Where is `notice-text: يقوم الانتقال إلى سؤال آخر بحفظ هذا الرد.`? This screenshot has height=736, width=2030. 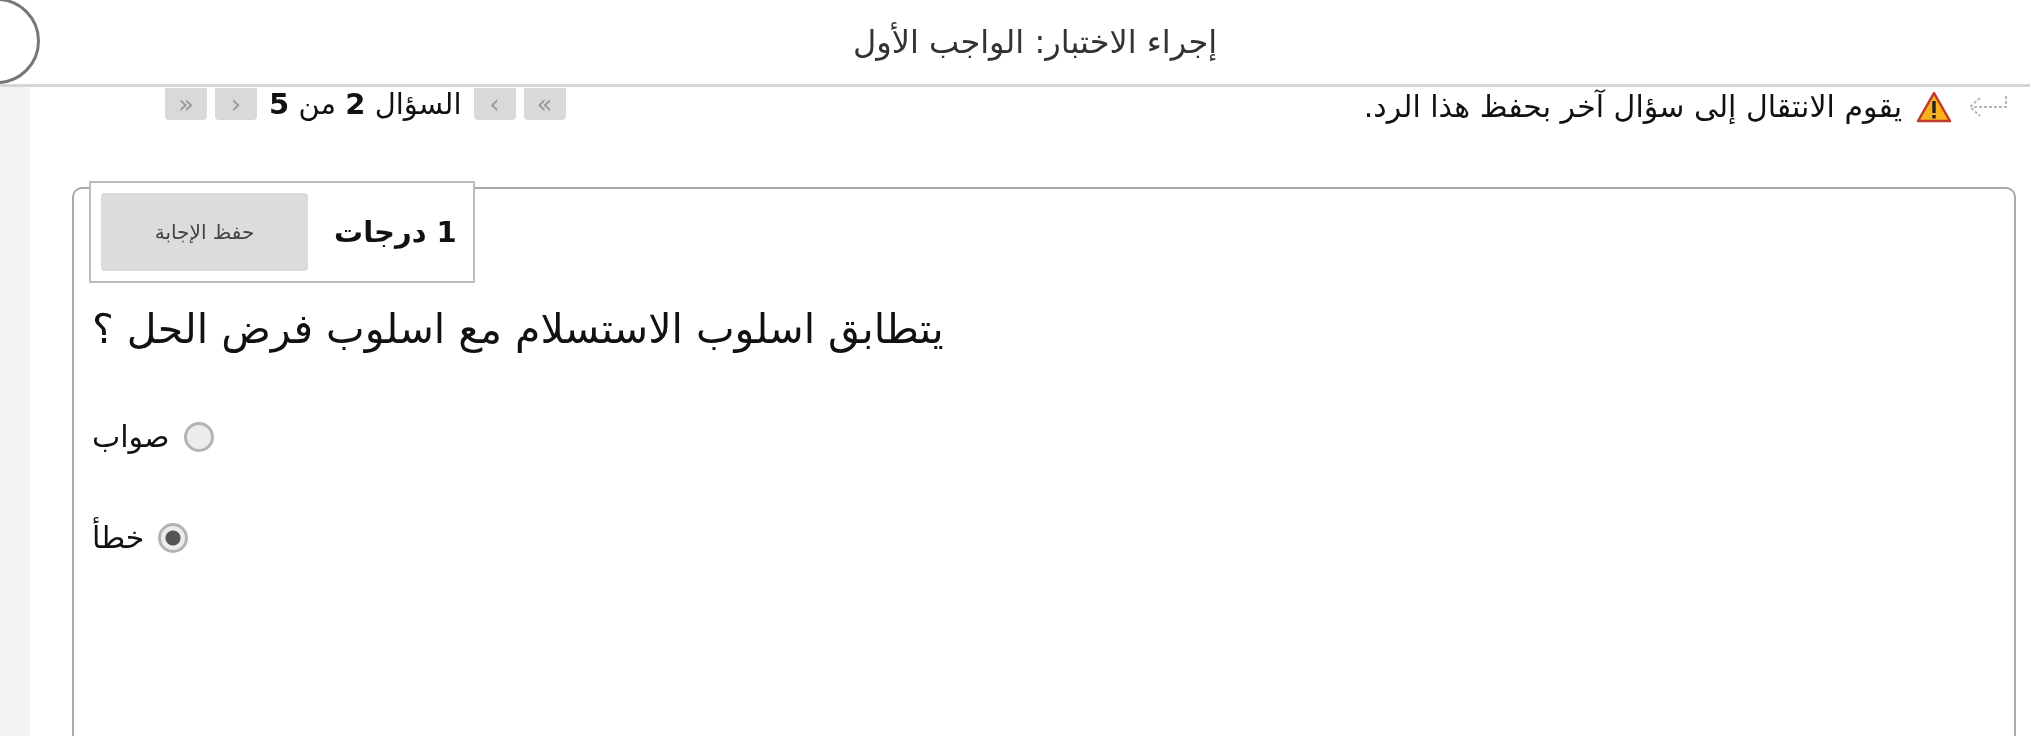
notice-text: يقوم الانتقال إلى سؤال آخر بحفظ هذا الرد. is located at coordinates (1632, 106).